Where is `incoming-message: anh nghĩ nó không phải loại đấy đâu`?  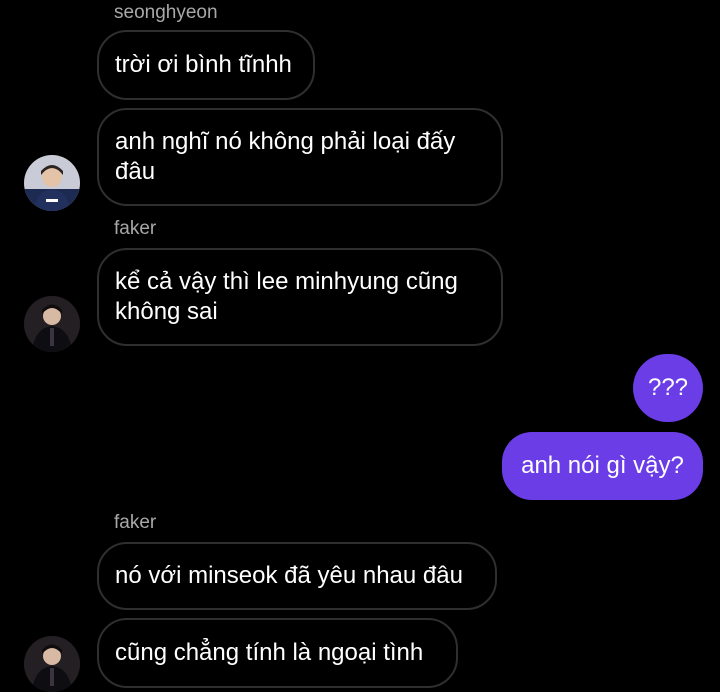
incoming-message: anh nghĩ nó không phải loại đấy đâu is located at coordinates (300, 157).